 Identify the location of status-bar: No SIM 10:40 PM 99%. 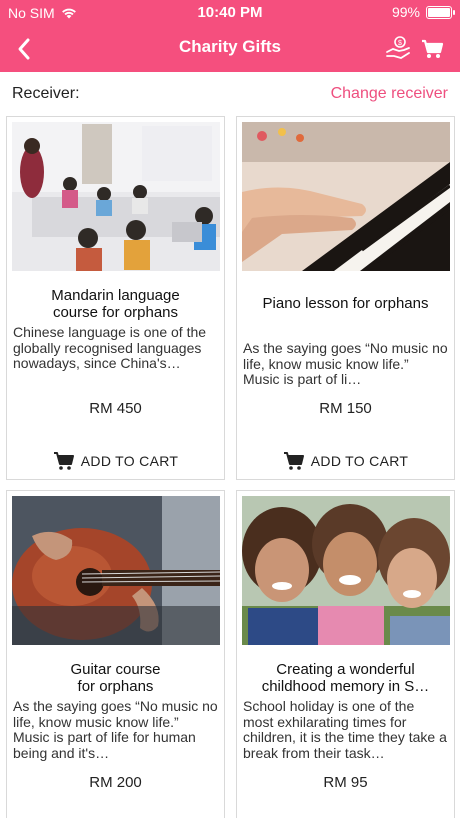
(230, 13).